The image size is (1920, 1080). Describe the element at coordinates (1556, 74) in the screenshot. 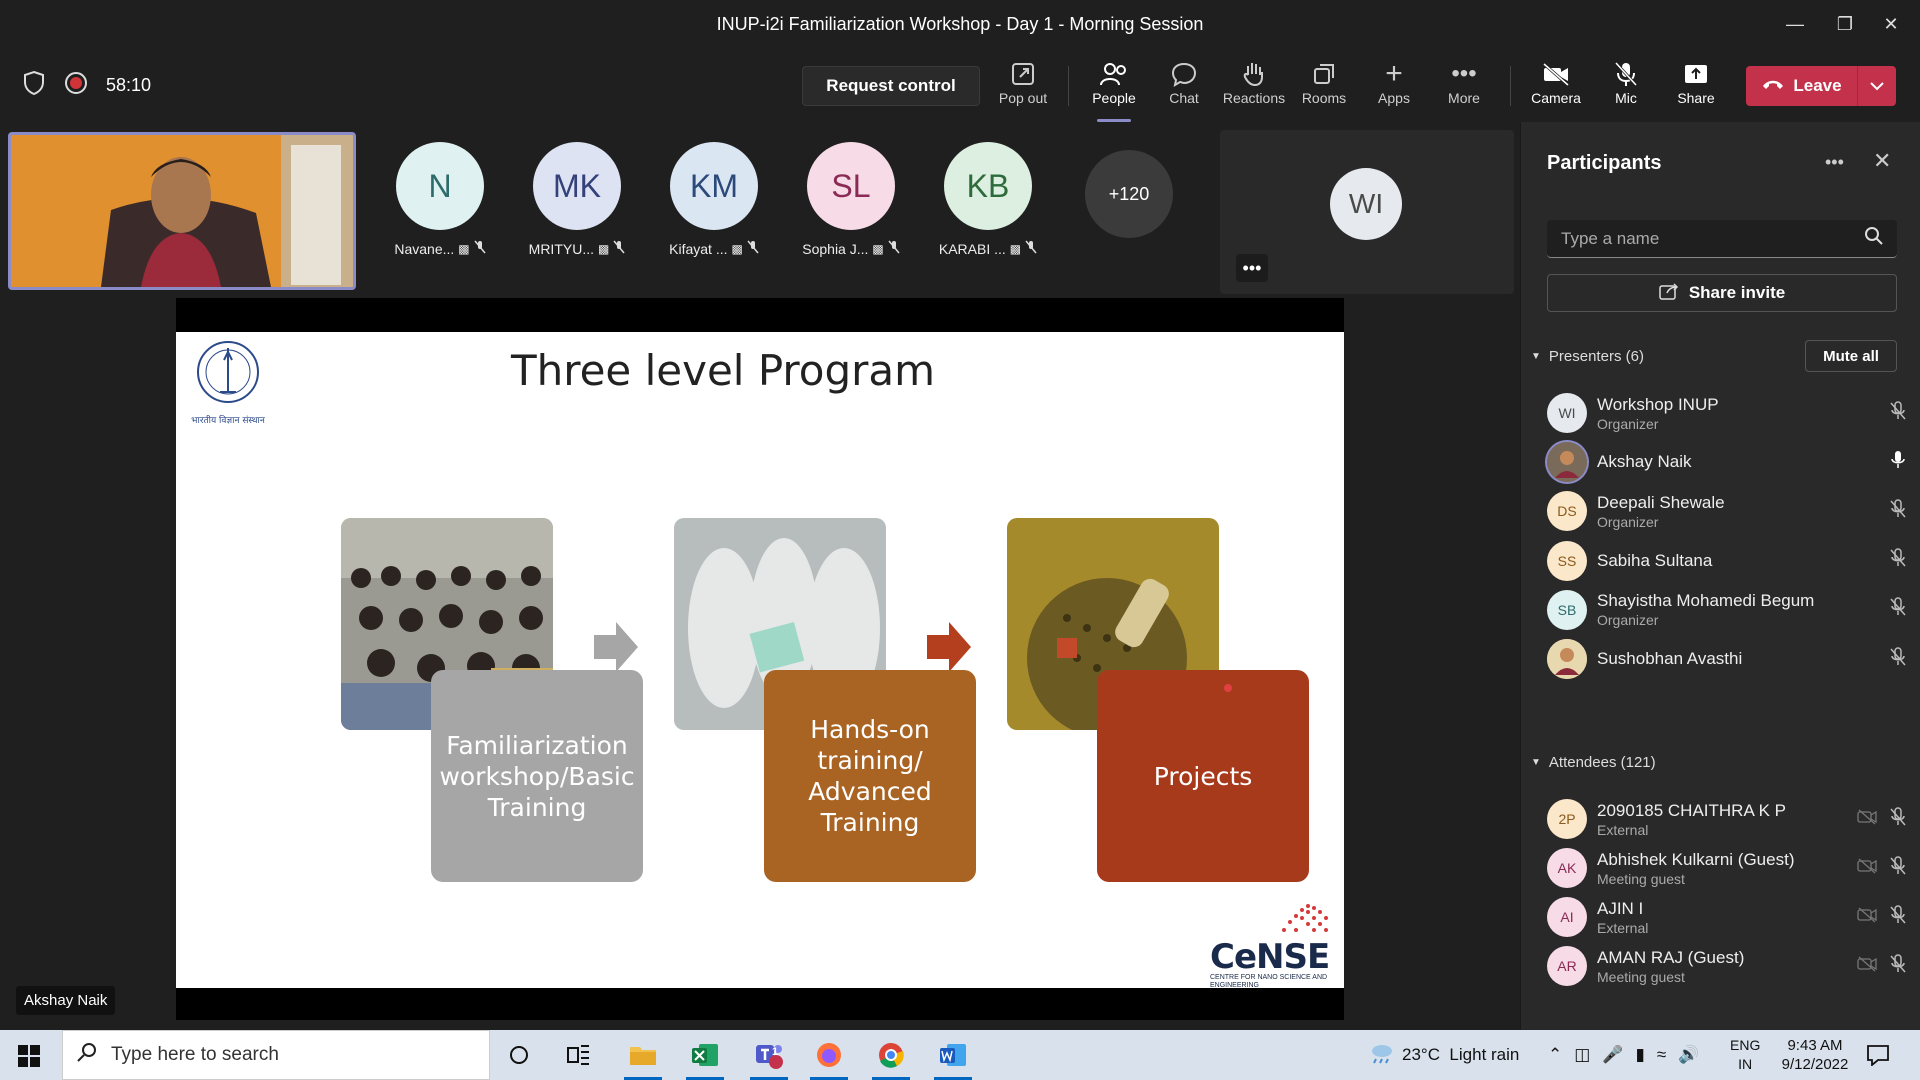

I see `camera-off-icon` at that location.